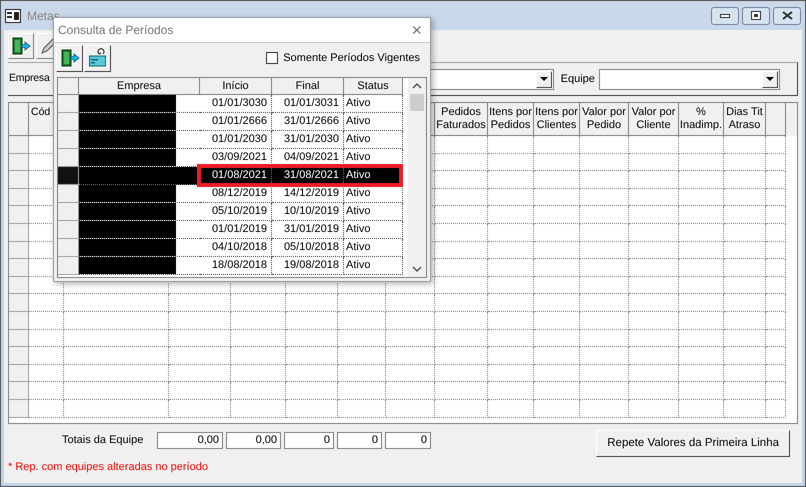 This screenshot has width=806, height=487. I want to click on column-header: Valor por Cliente, so click(654, 119).